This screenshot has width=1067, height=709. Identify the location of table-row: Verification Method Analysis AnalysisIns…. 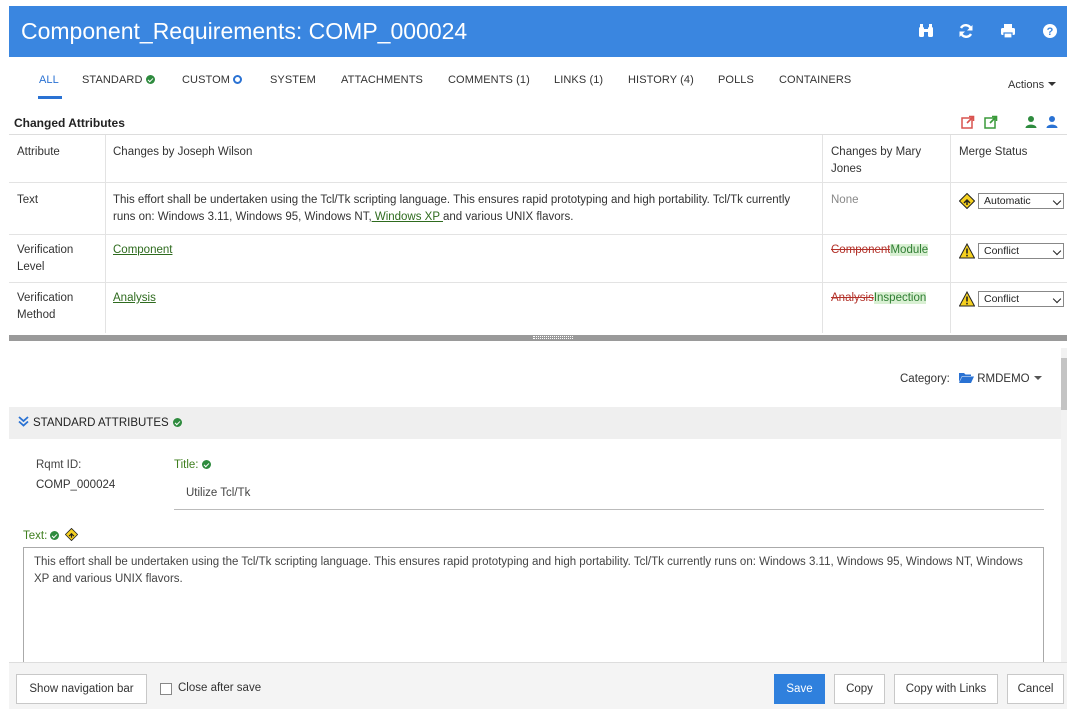
(538, 308).